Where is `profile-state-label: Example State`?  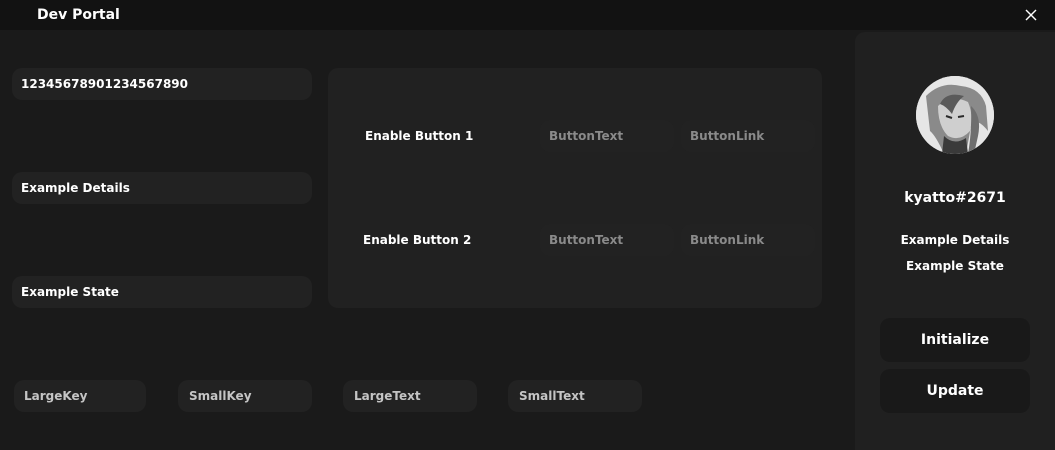 profile-state-label: Example State is located at coordinates (955, 266).